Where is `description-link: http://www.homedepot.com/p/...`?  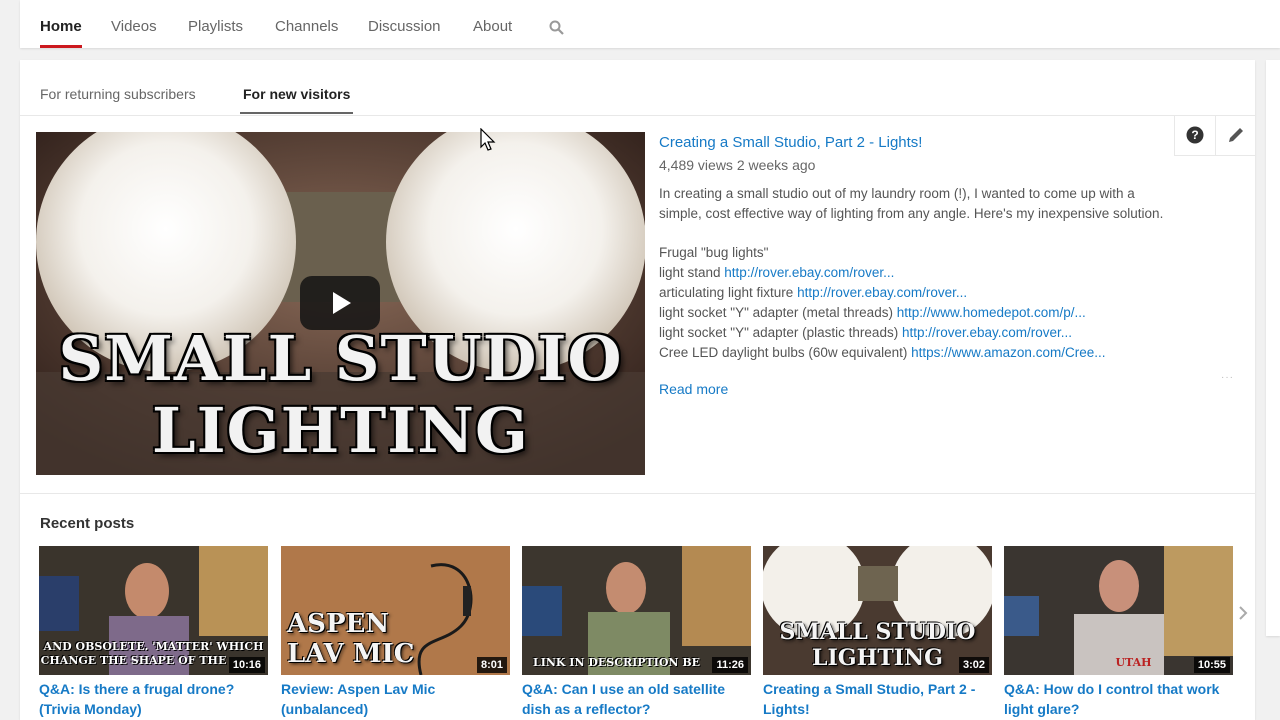 description-link: http://www.homedepot.com/p/... is located at coordinates (991, 312).